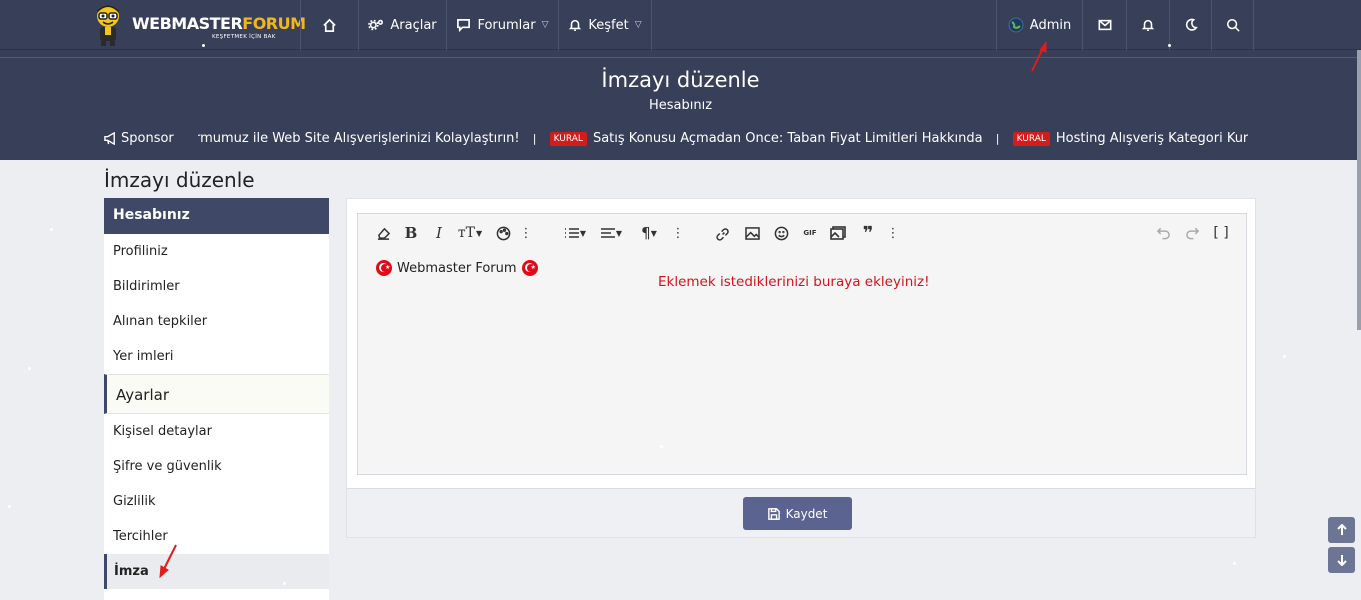 The image size is (1361, 600). I want to click on arrow-down-icon, so click(1341, 560).